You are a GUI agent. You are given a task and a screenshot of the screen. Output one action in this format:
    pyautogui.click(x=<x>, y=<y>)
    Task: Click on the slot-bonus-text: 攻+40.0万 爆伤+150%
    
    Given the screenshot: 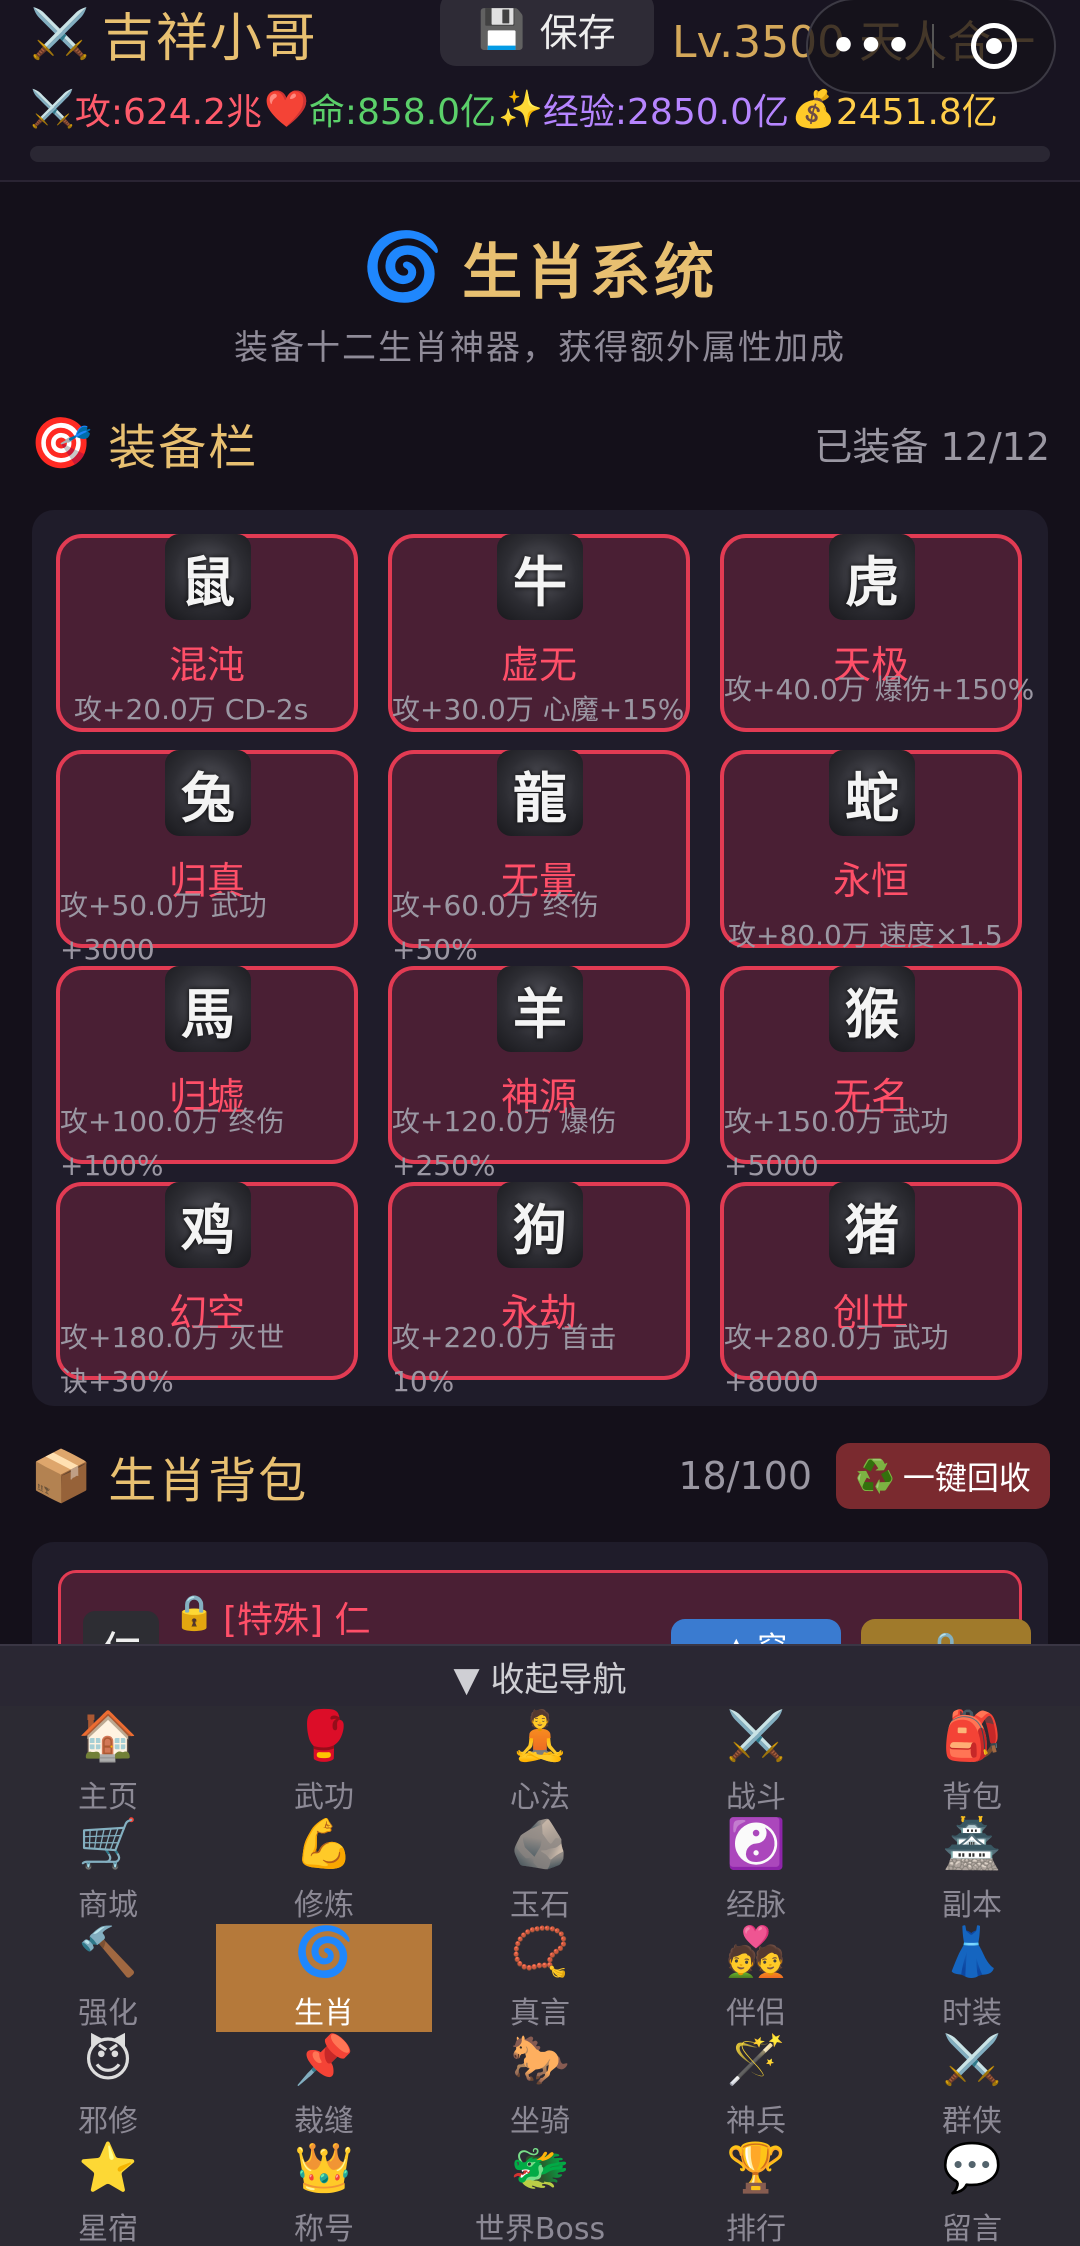 What is the action you would take?
    pyautogui.click(x=879, y=689)
    